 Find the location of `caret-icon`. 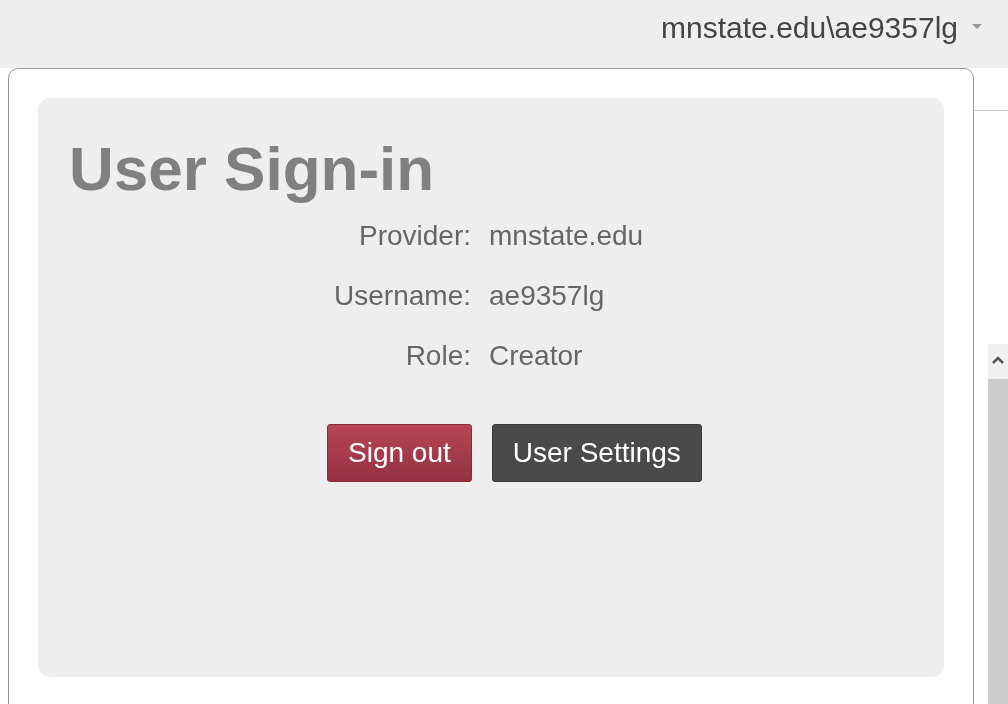

caret-icon is located at coordinates (977, 27).